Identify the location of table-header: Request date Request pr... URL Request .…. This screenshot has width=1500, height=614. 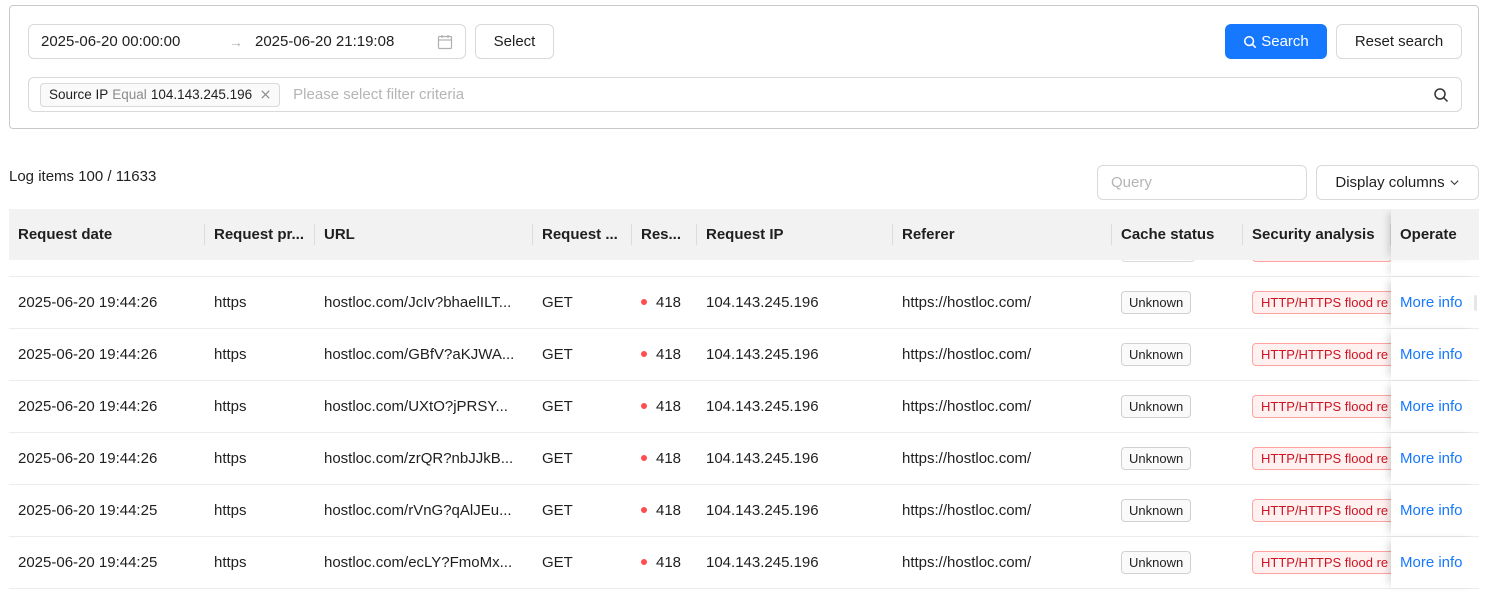
(744, 234).